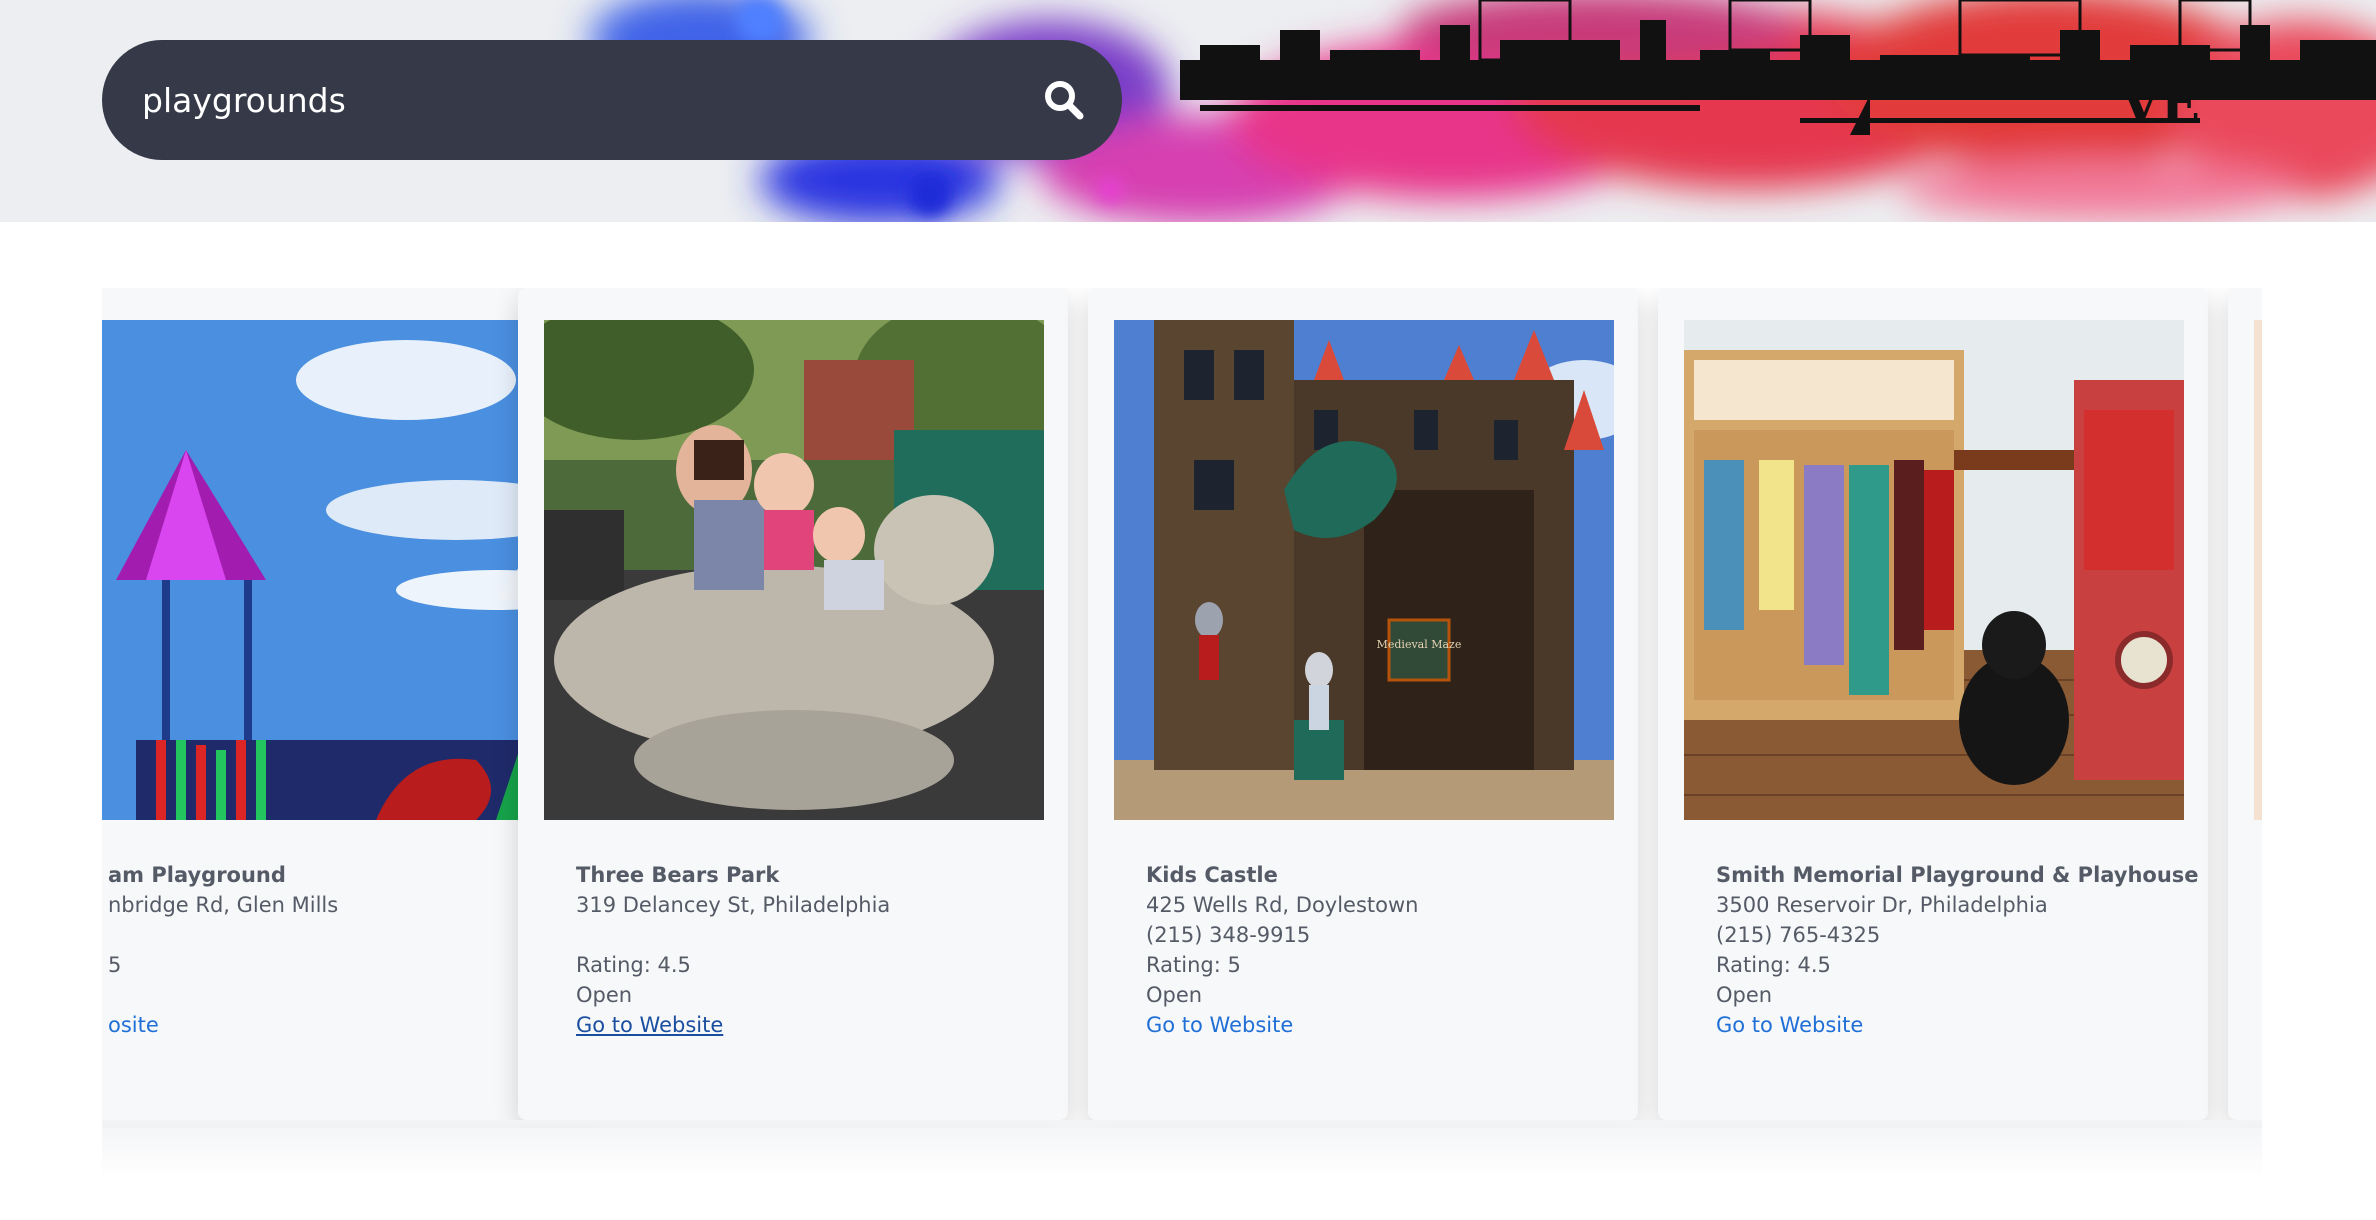  I want to click on bear-statue-photo, so click(794, 570).